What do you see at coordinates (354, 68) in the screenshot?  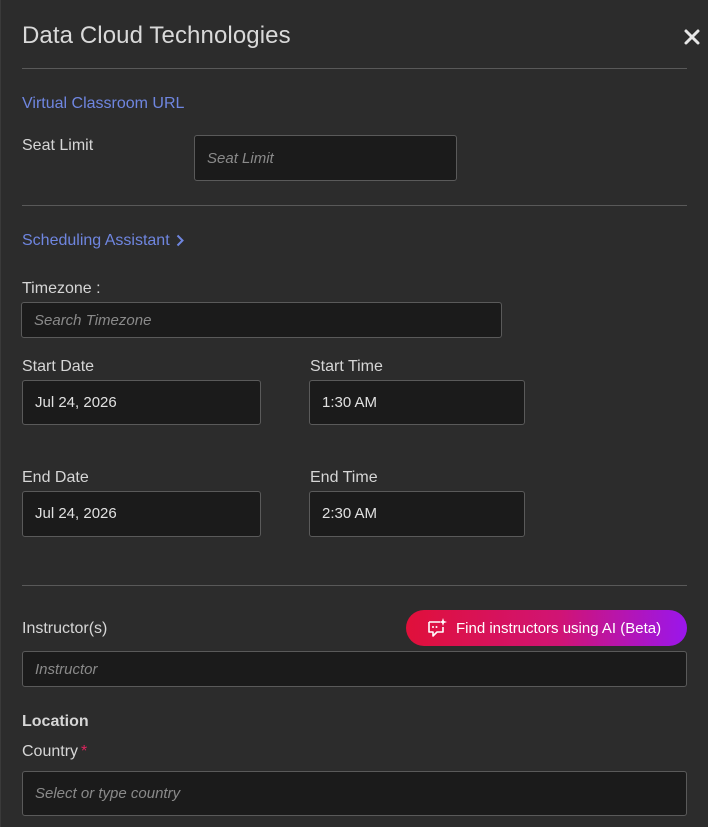 I see `header-divider` at bounding box center [354, 68].